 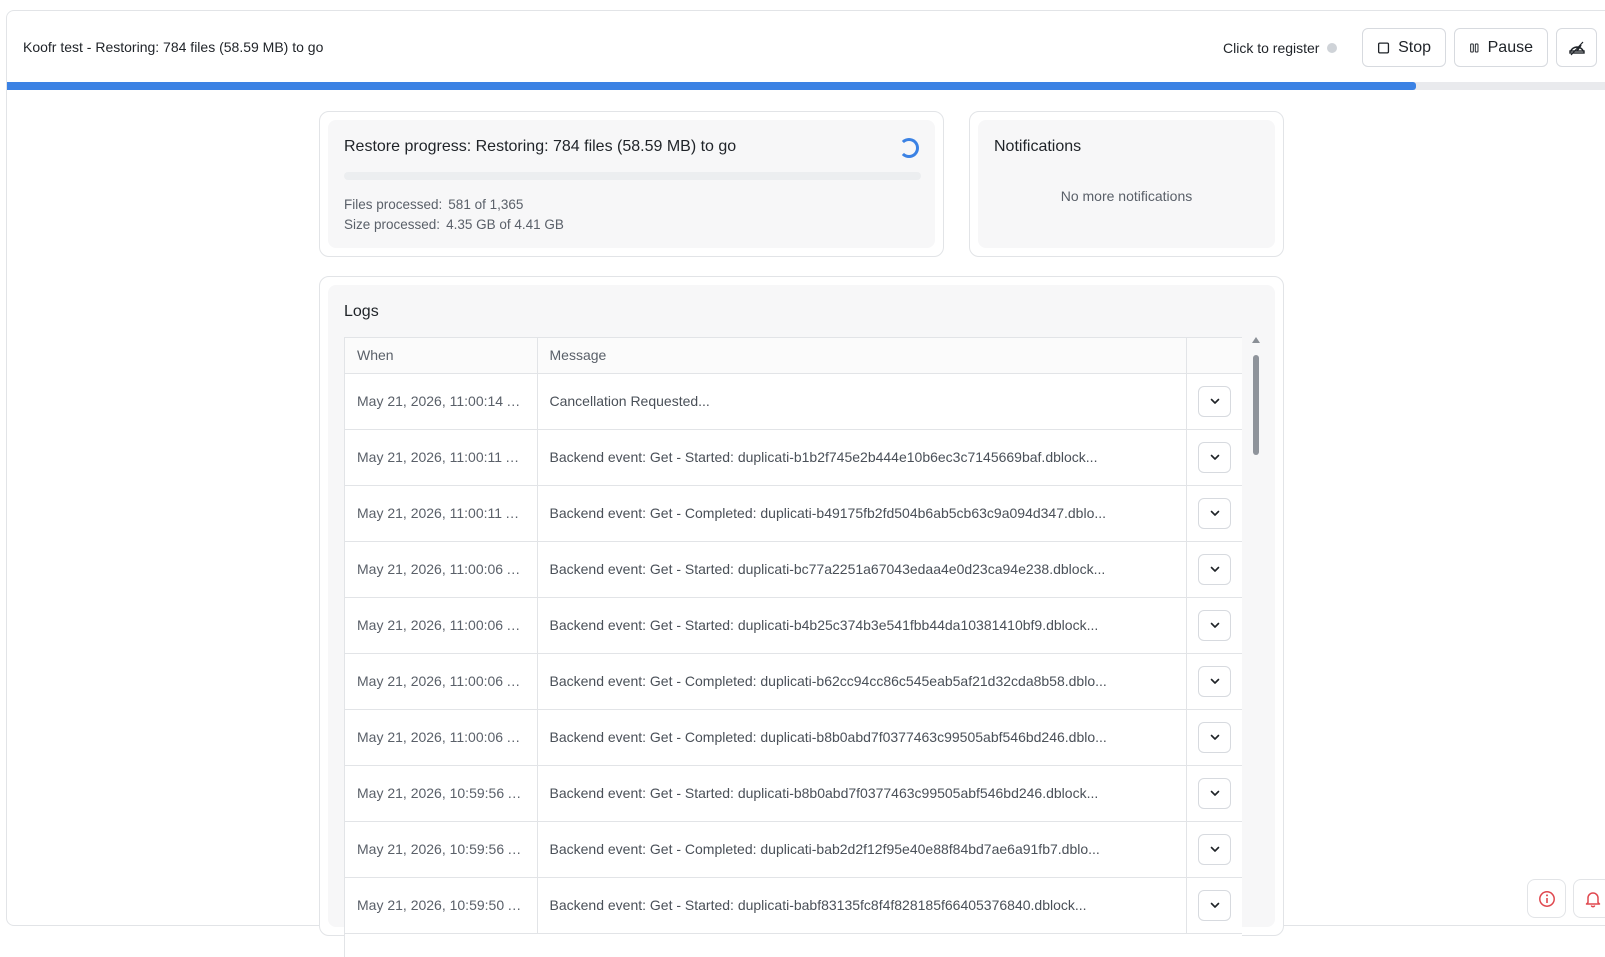 What do you see at coordinates (1592, 899) in the screenshot?
I see `bell-icon` at bounding box center [1592, 899].